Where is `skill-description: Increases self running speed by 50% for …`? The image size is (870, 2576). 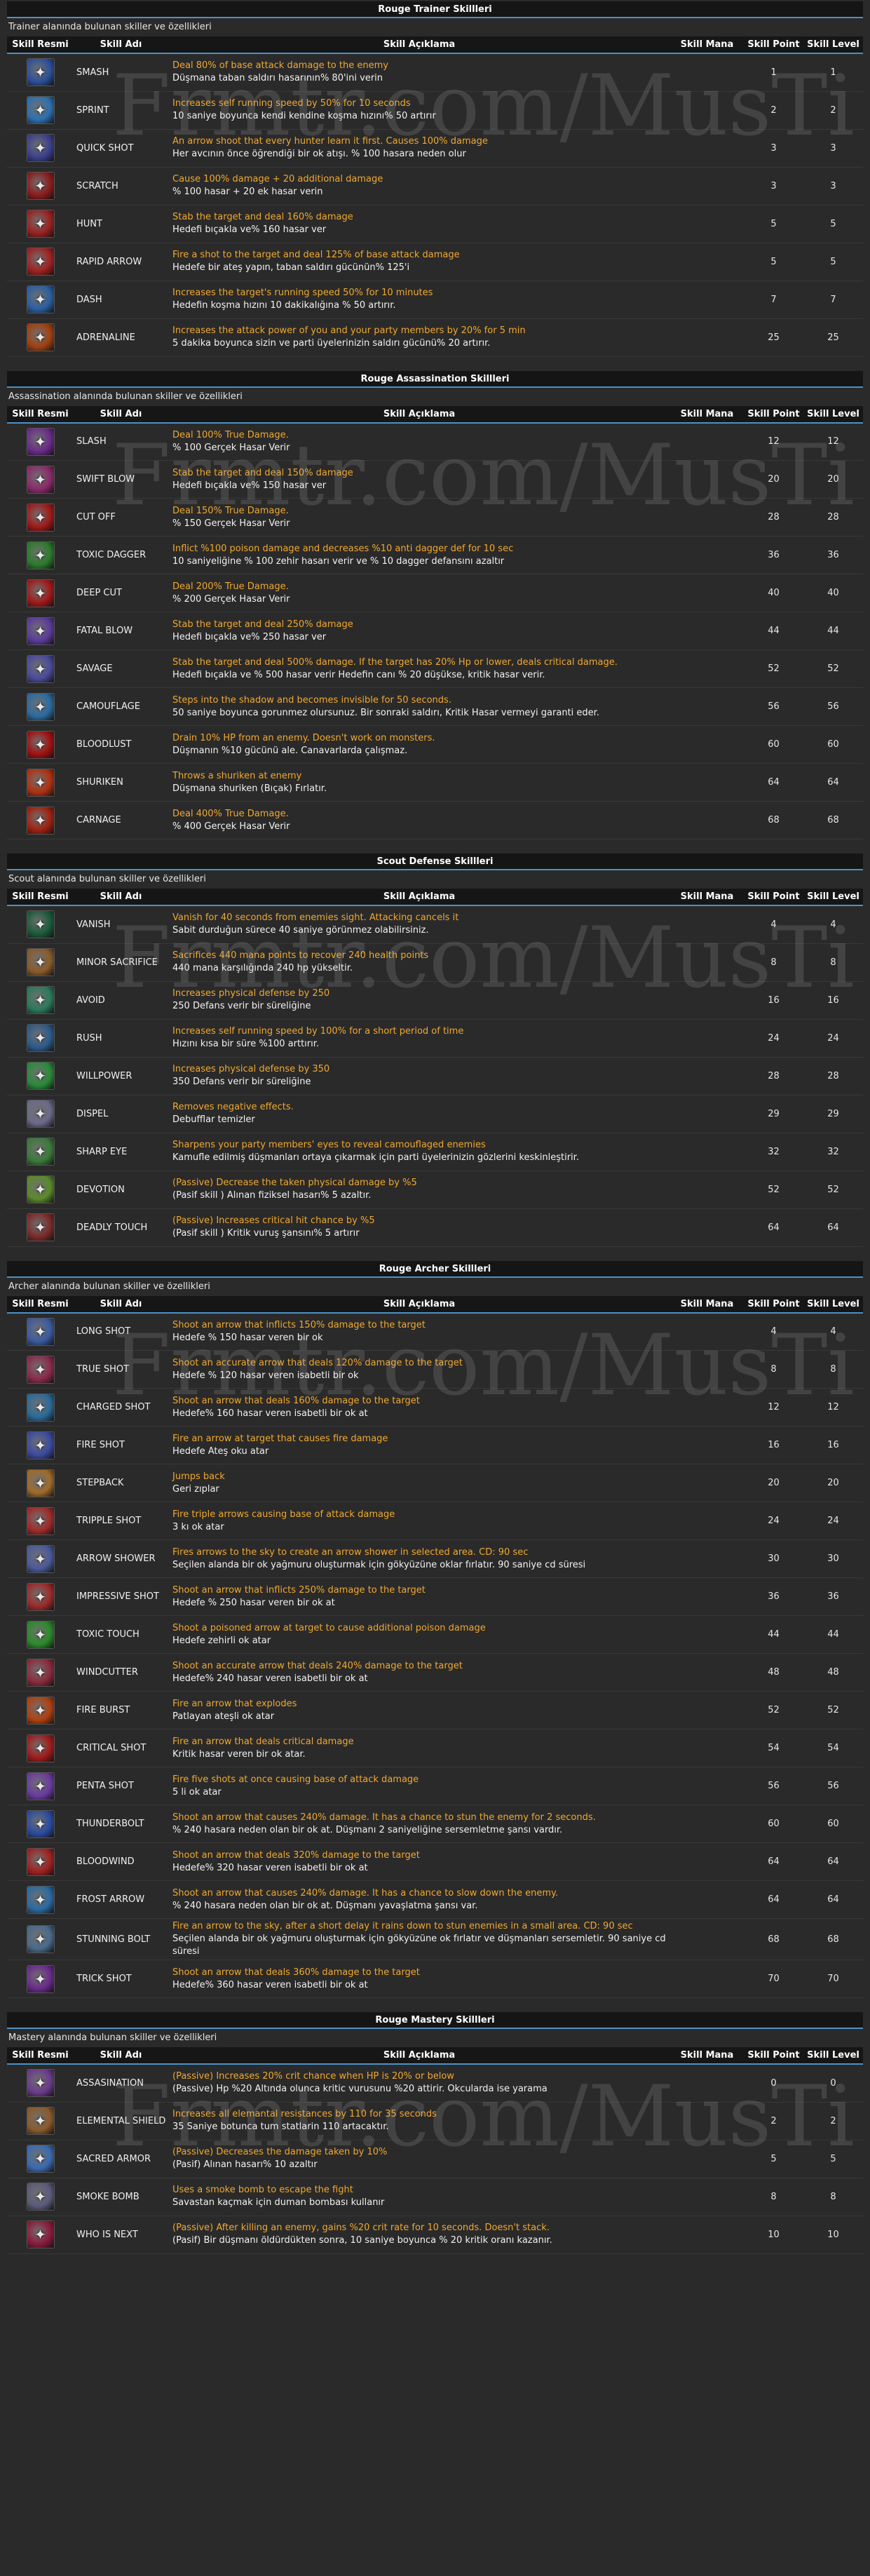 skill-description: Increases self running speed by 50% for … is located at coordinates (419, 110).